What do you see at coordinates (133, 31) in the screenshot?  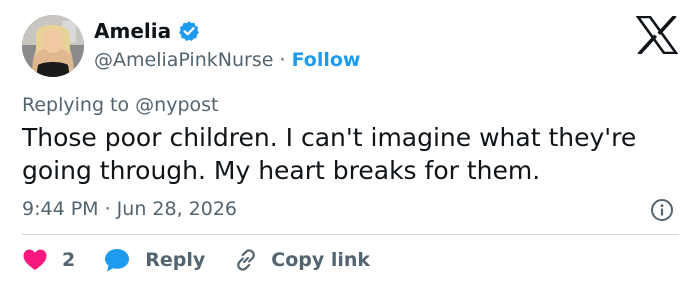 I see `author-name-text: Amelia` at bounding box center [133, 31].